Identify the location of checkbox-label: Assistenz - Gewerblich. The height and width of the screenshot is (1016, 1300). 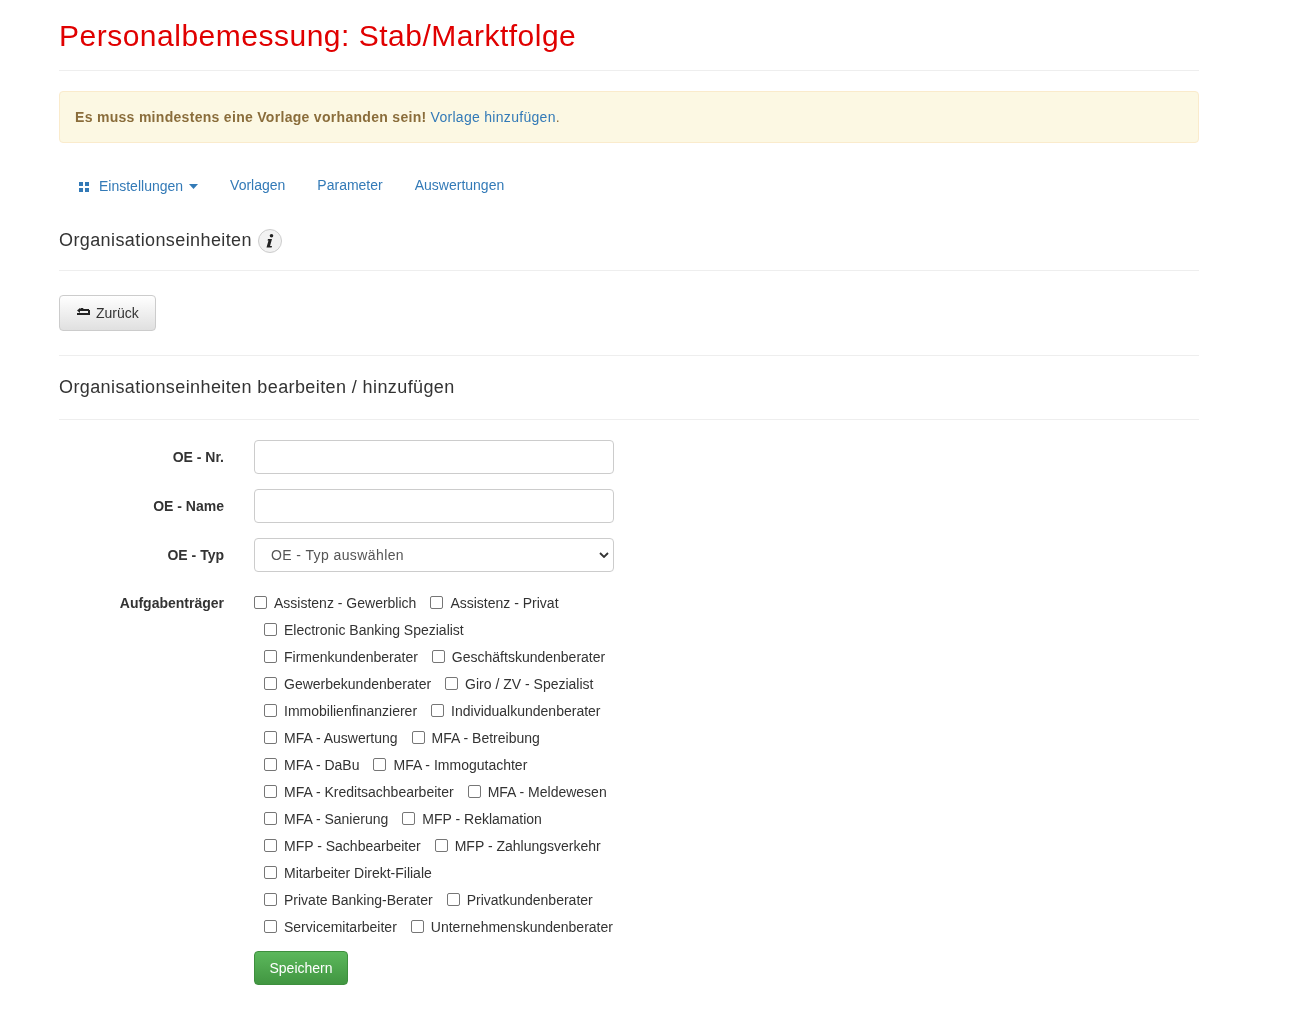
(345, 603).